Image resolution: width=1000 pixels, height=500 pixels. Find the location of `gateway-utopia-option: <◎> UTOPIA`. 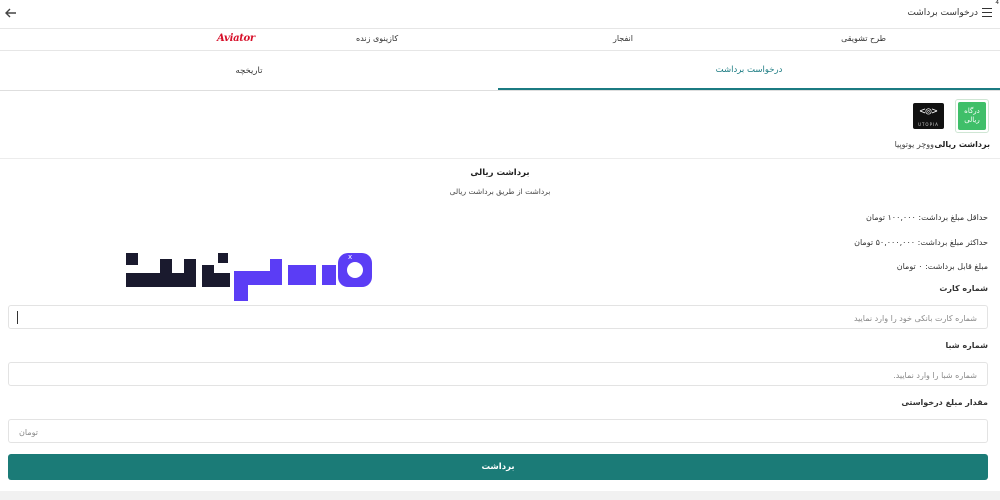

gateway-utopia-option: <◎> UTOPIA is located at coordinates (928, 116).